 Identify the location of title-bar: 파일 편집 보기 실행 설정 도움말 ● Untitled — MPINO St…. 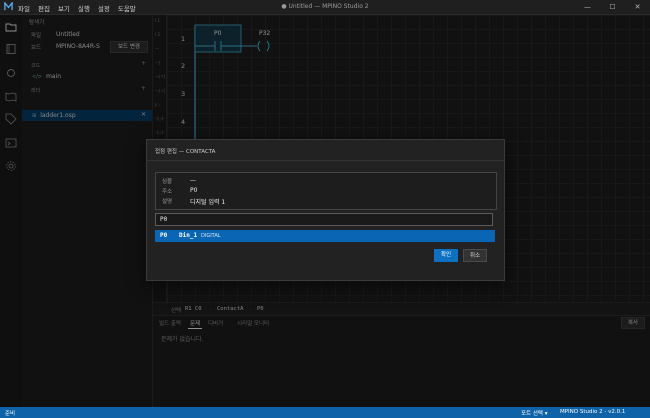
(325, 7).